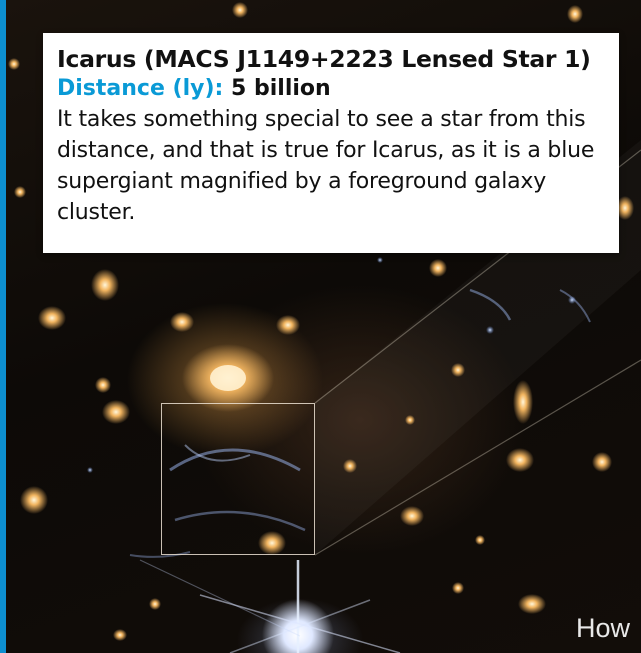  I want to click on zoom-highlight-box, so click(238, 479).